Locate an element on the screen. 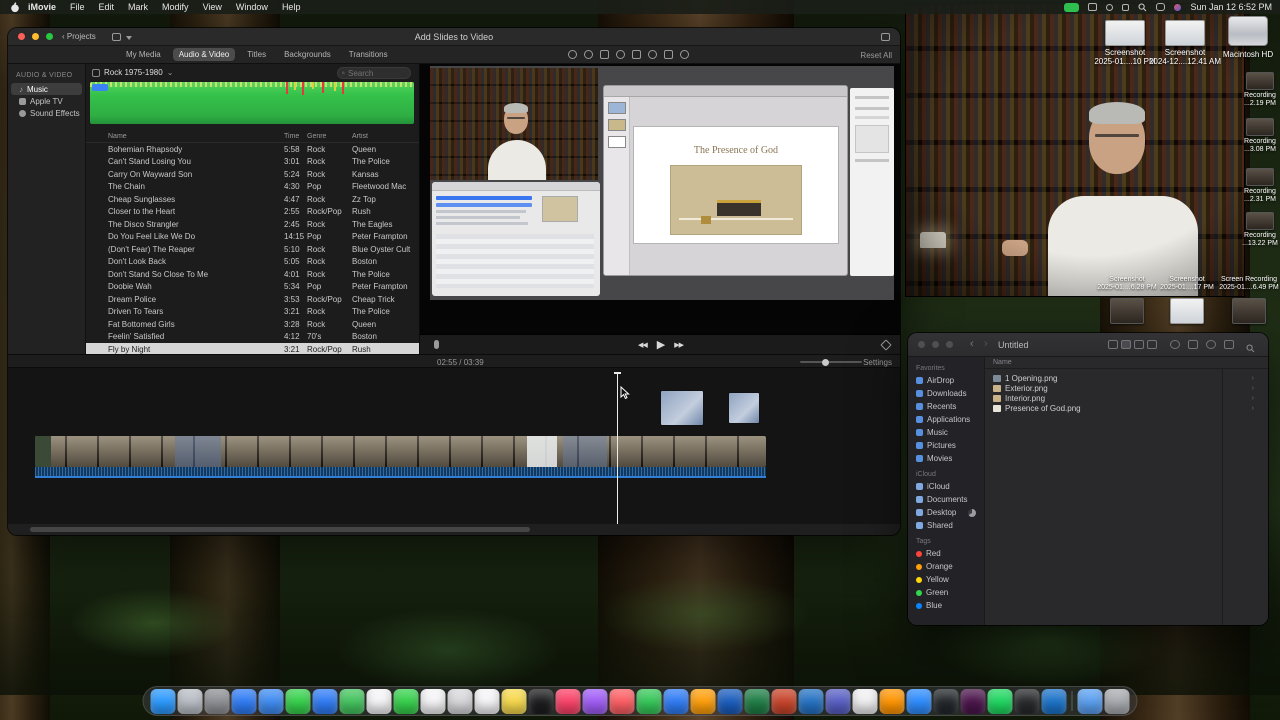 The height and width of the screenshot is (720, 1280). finder-sidebar-item: Applications is located at coordinates (946, 419).